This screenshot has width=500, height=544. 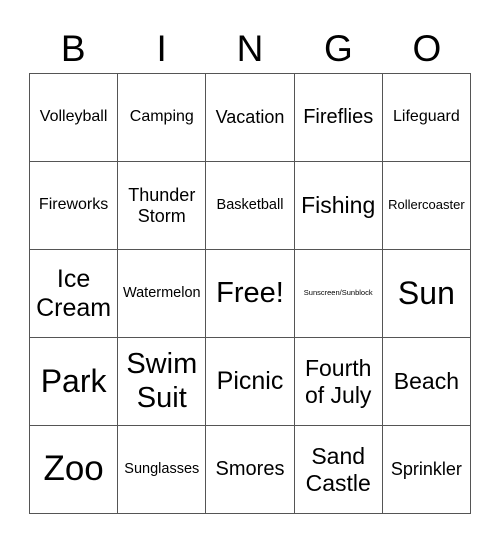 What do you see at coordinates (250, 470) in the screenshot?
I see `bingo-cell: Smores` at bounding box center [250, 470].